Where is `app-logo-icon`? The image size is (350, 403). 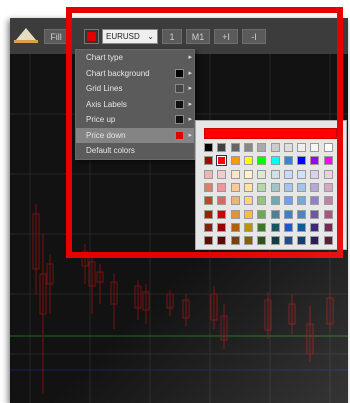 app-logo-icon is located at coordinates (26, 34).